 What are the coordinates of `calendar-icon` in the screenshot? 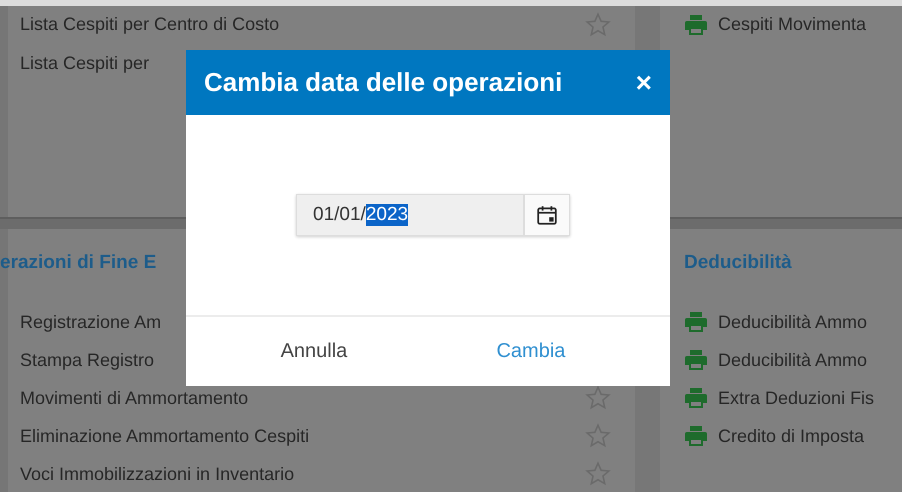 It's located at (547, 215).